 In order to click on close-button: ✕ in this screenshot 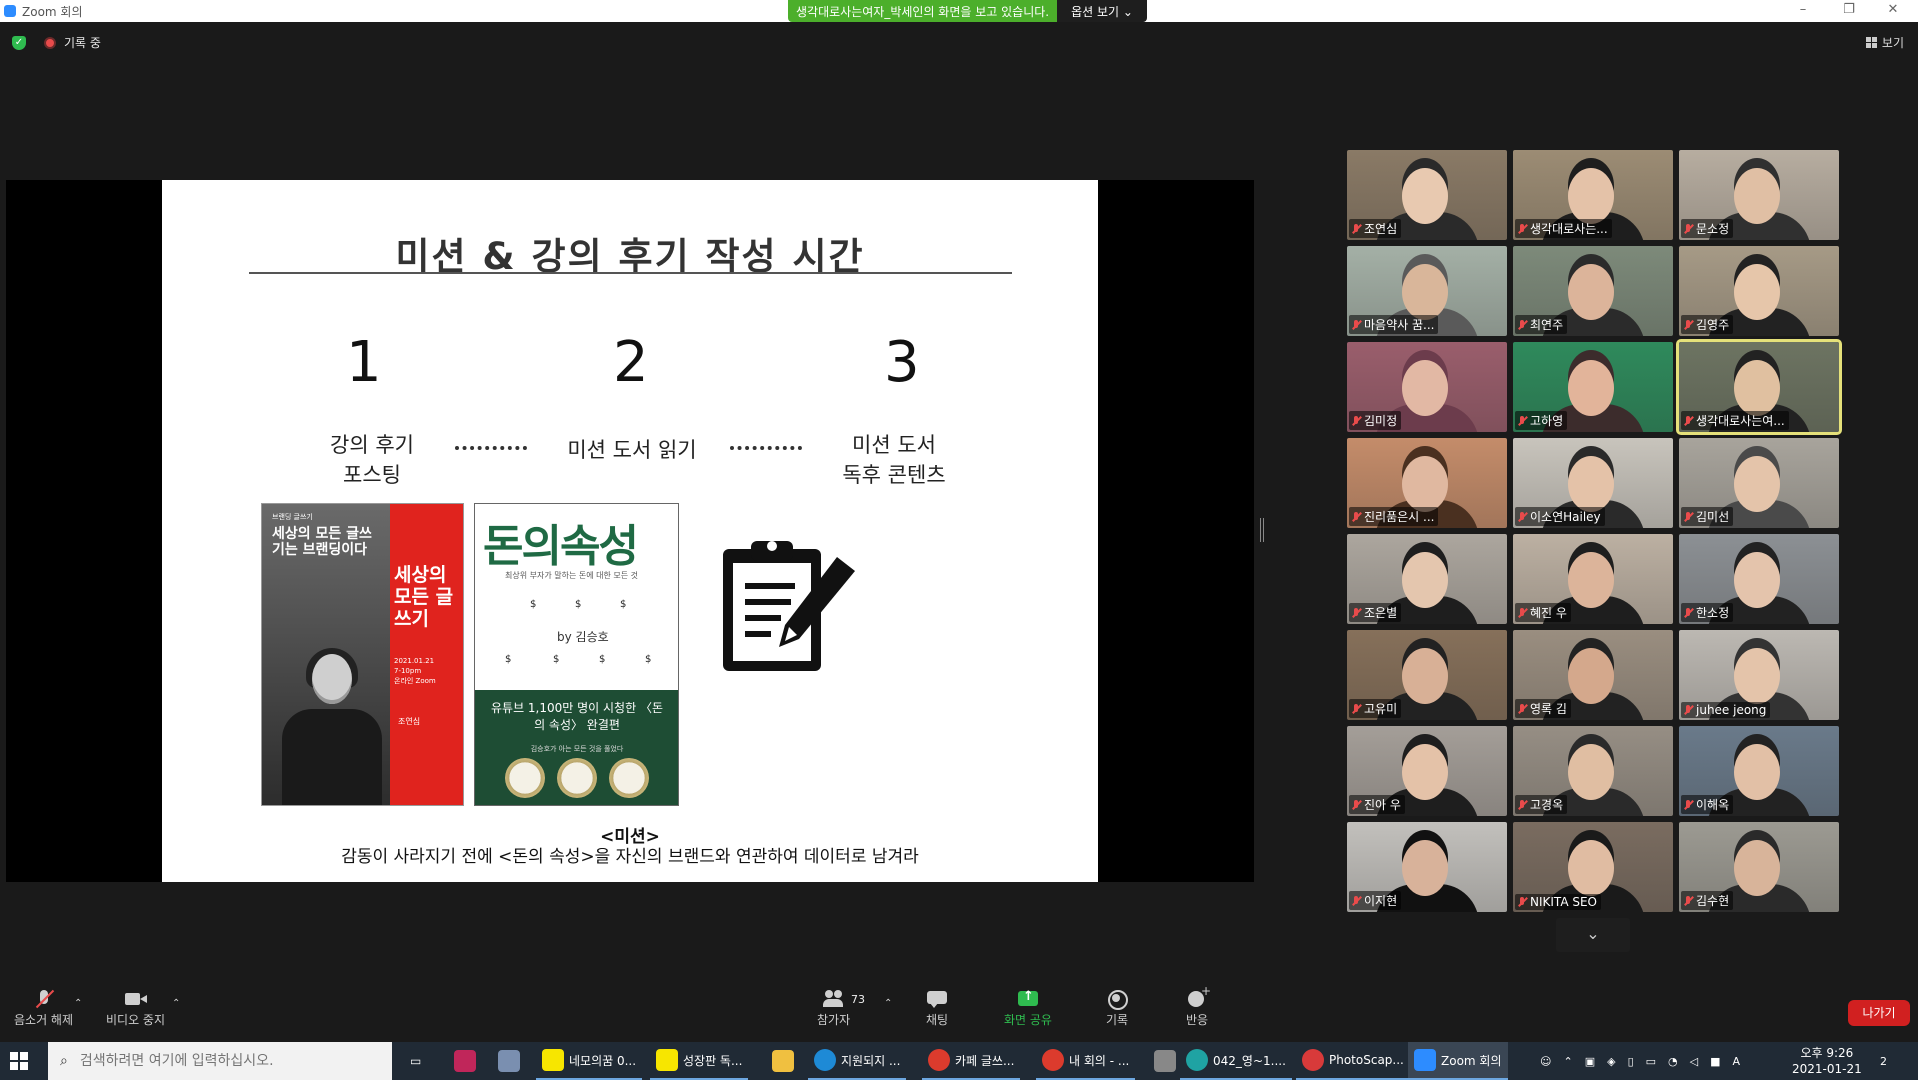, I will do `click(1893, 9)`.